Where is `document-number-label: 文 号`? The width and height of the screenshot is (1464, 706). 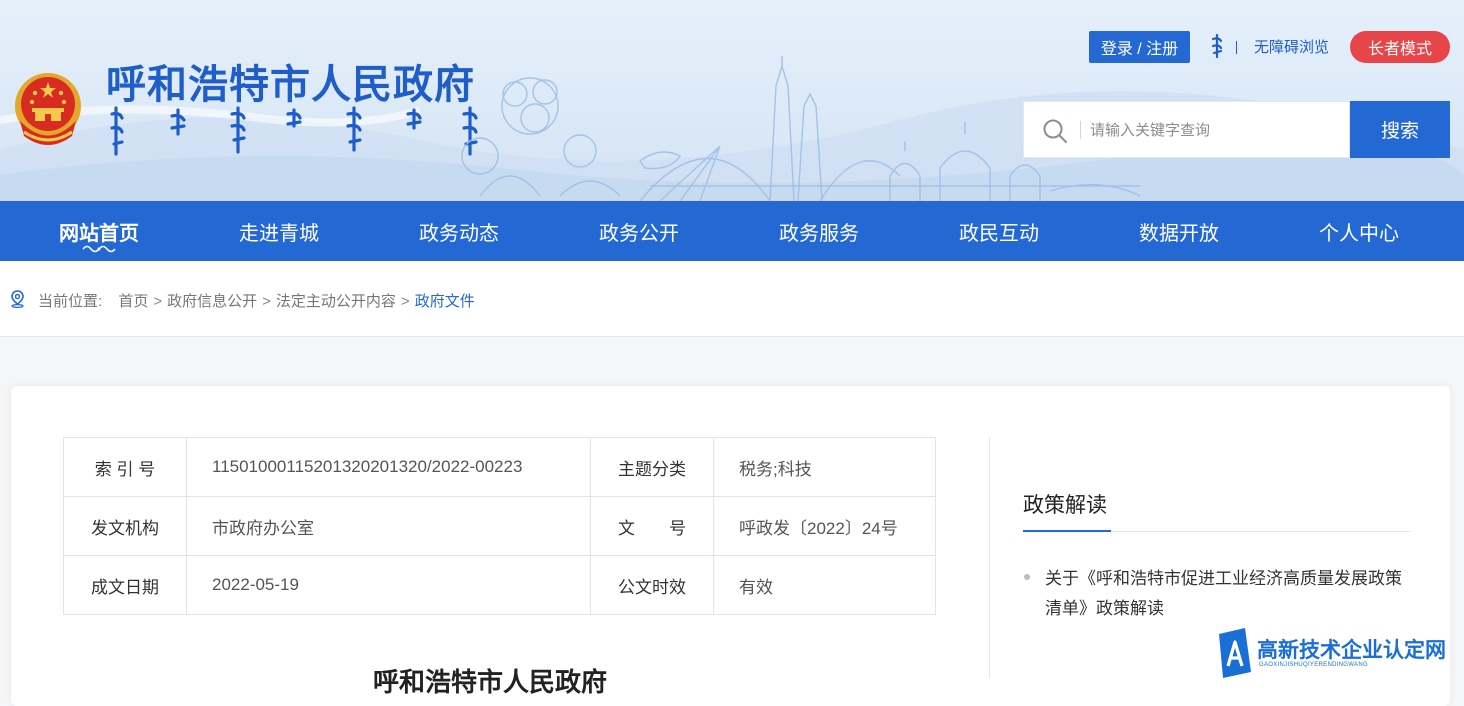 document-number-label: 文 号 is located at coordinates (652, 526).